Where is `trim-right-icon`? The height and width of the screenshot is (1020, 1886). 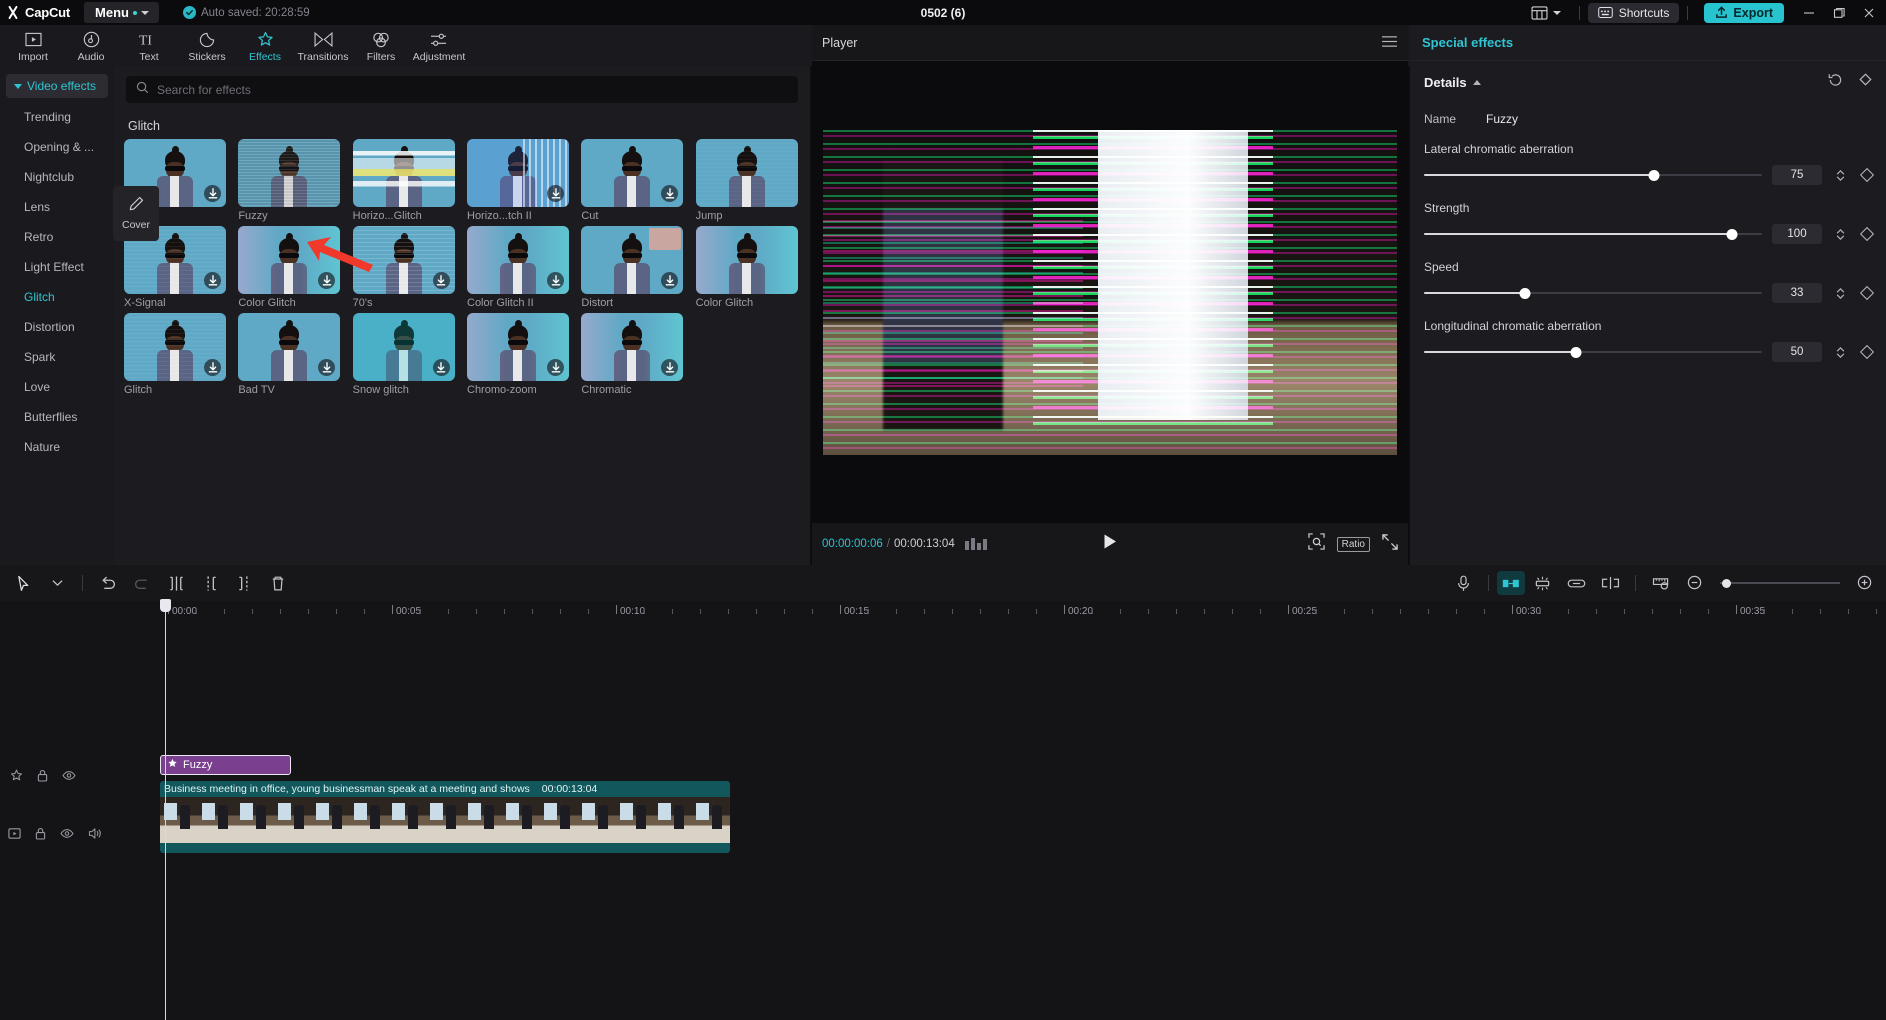
trim-right-icon is located at coordinates (244, 583).